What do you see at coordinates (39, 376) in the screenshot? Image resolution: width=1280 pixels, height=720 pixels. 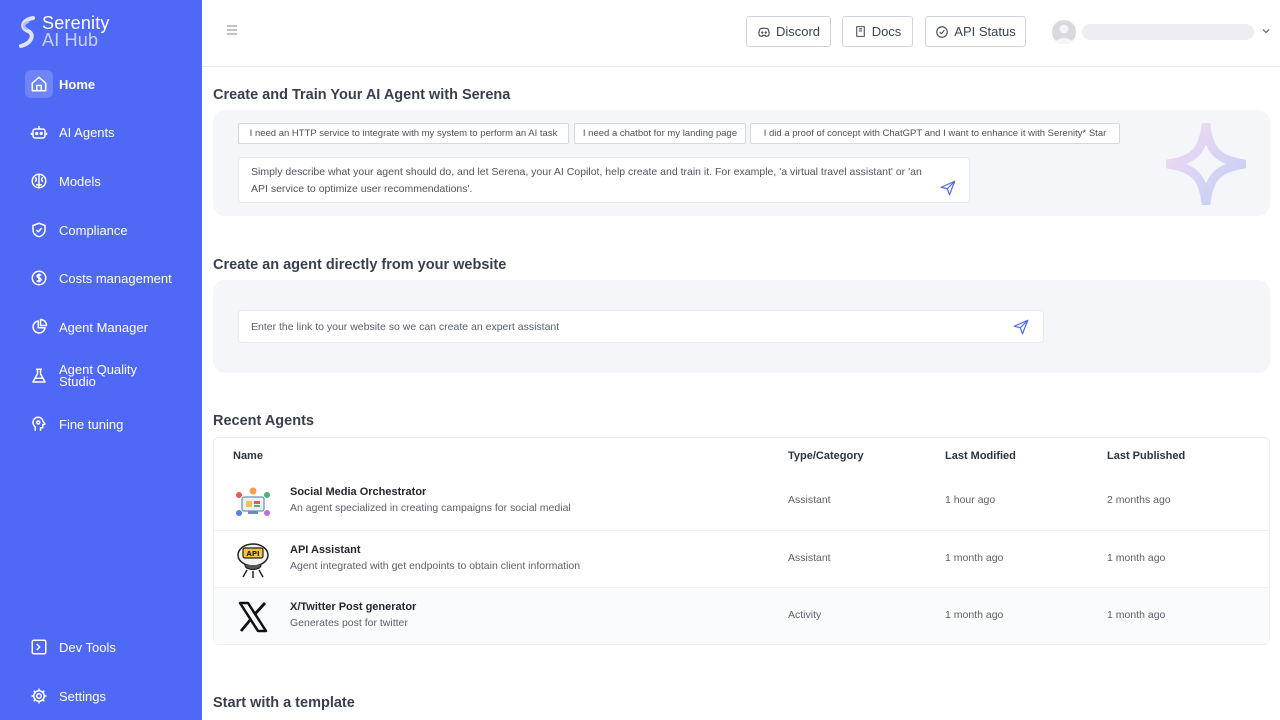 I see `flask-icon` at bounding box center [39, 376].